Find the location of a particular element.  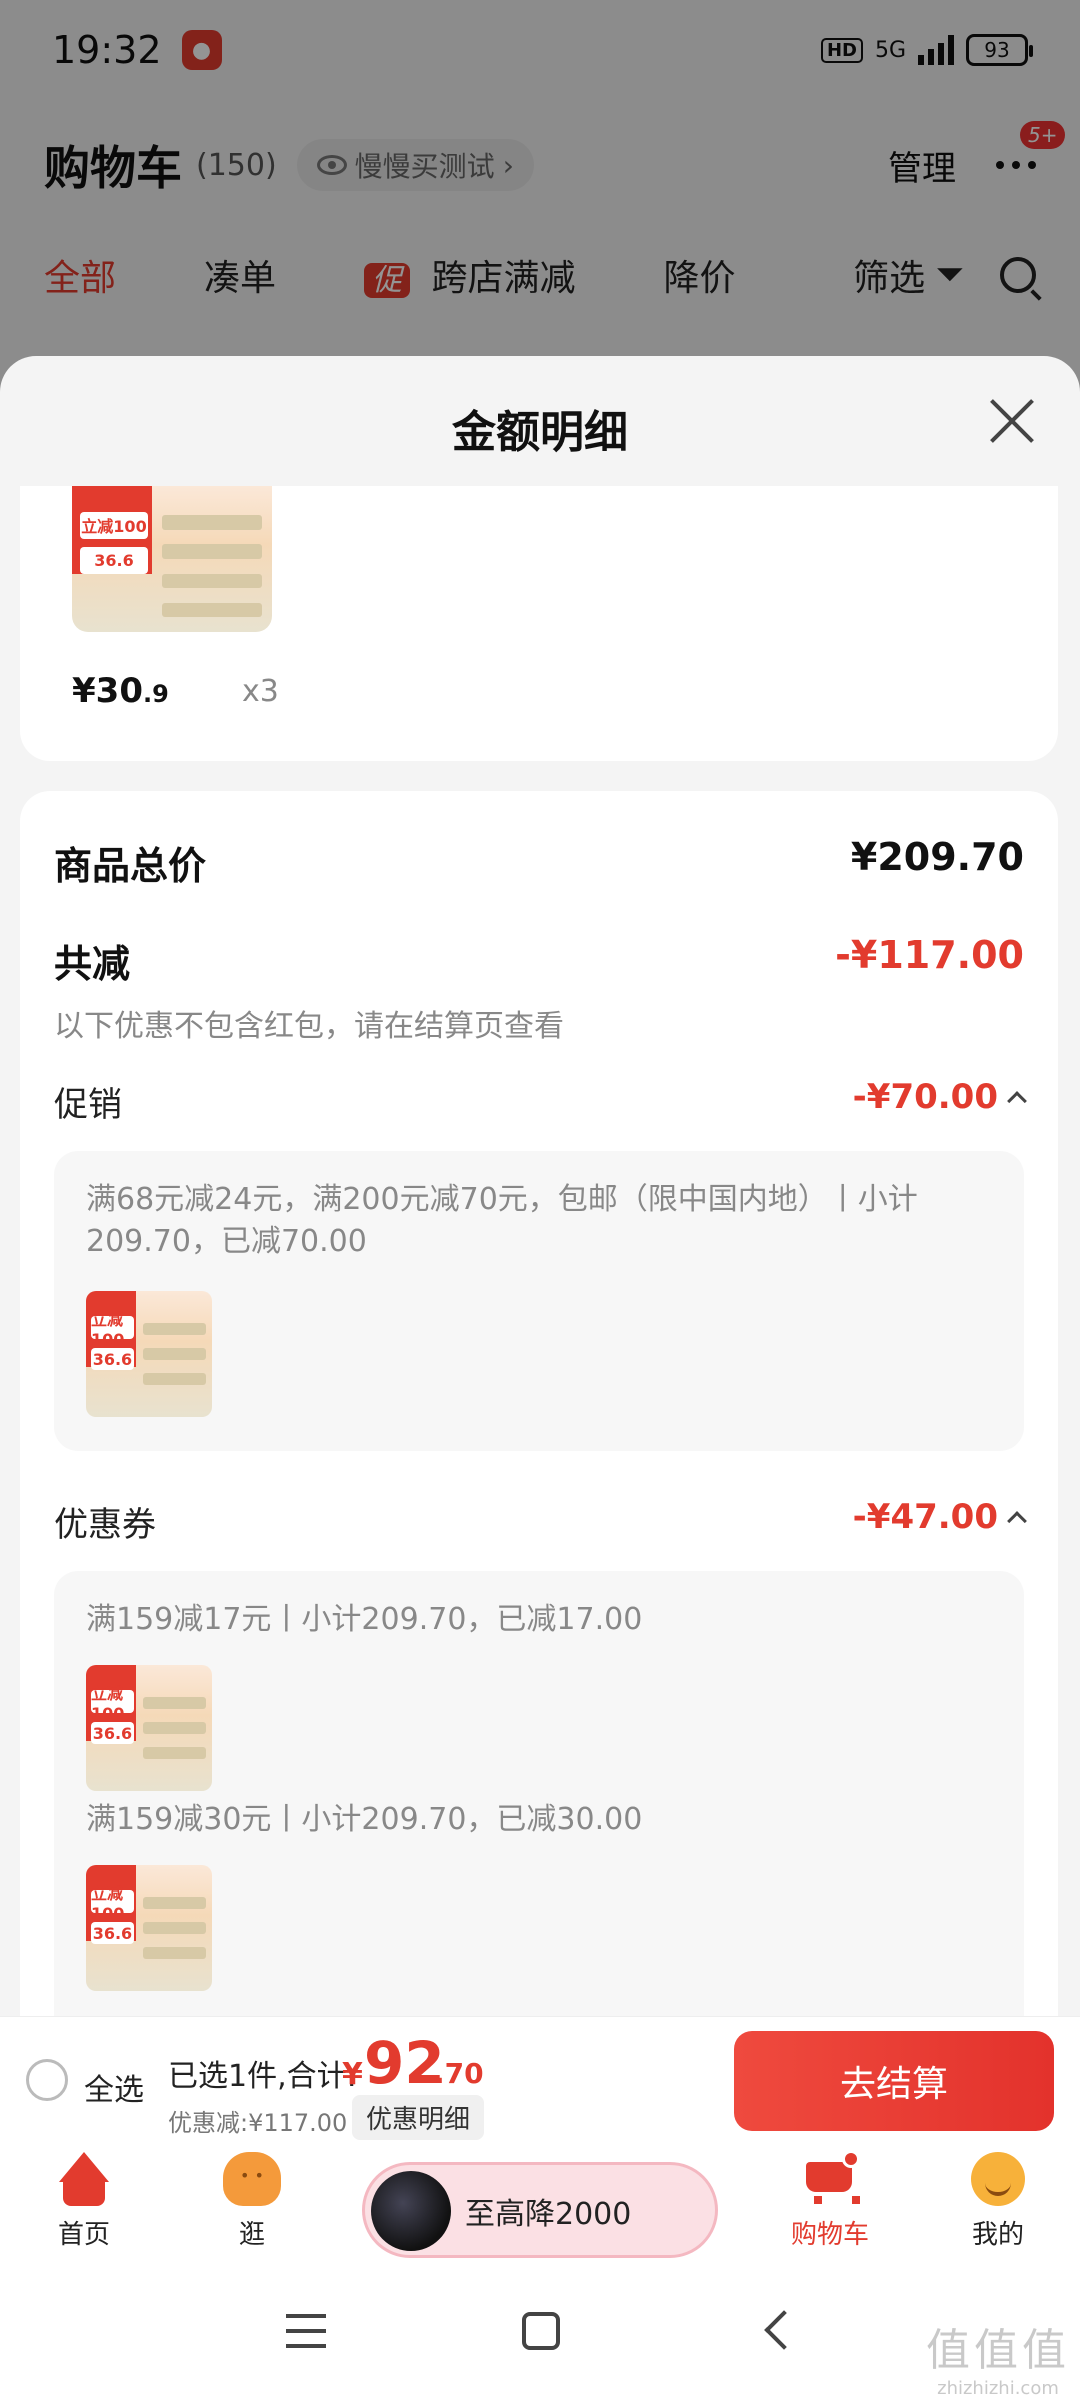

total-price-label: 商品总价 is located at coordinates (130, 866).